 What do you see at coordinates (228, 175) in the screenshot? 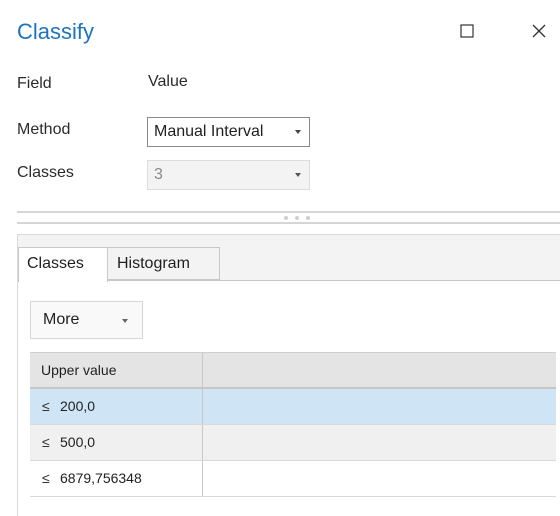
I see `classes-dropdown: 3` at bounding box center [228, 175].